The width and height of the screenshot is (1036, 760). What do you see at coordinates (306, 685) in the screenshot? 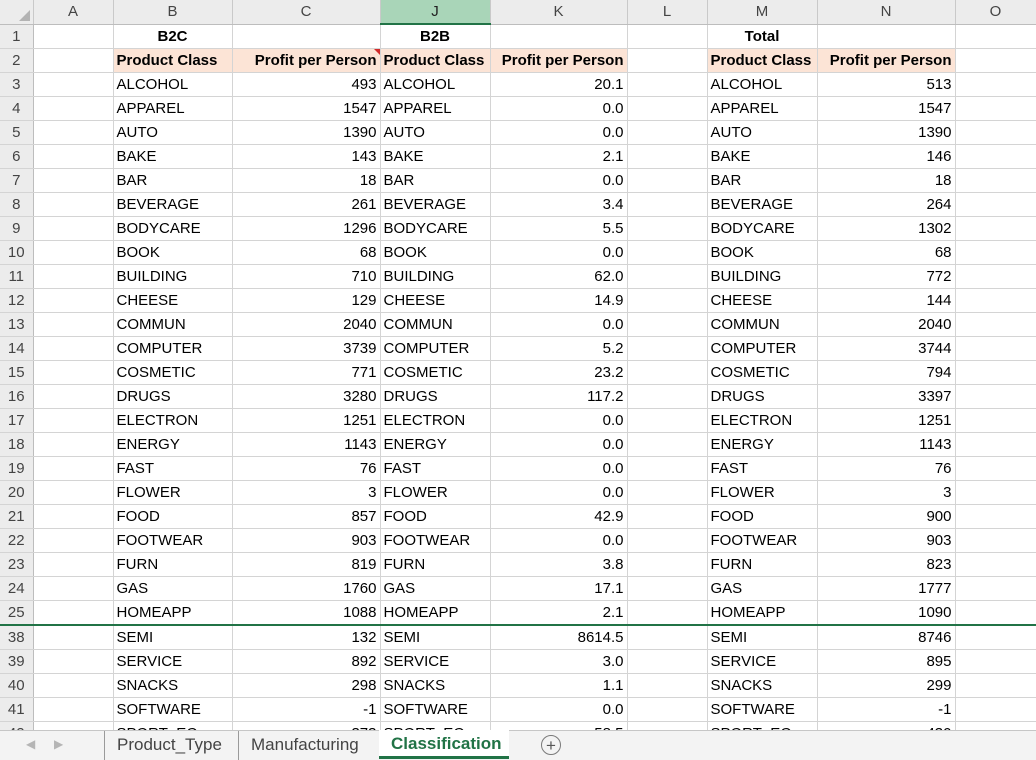
I see `b2c-profit-cell: 298` at bounding box center [306, 685].